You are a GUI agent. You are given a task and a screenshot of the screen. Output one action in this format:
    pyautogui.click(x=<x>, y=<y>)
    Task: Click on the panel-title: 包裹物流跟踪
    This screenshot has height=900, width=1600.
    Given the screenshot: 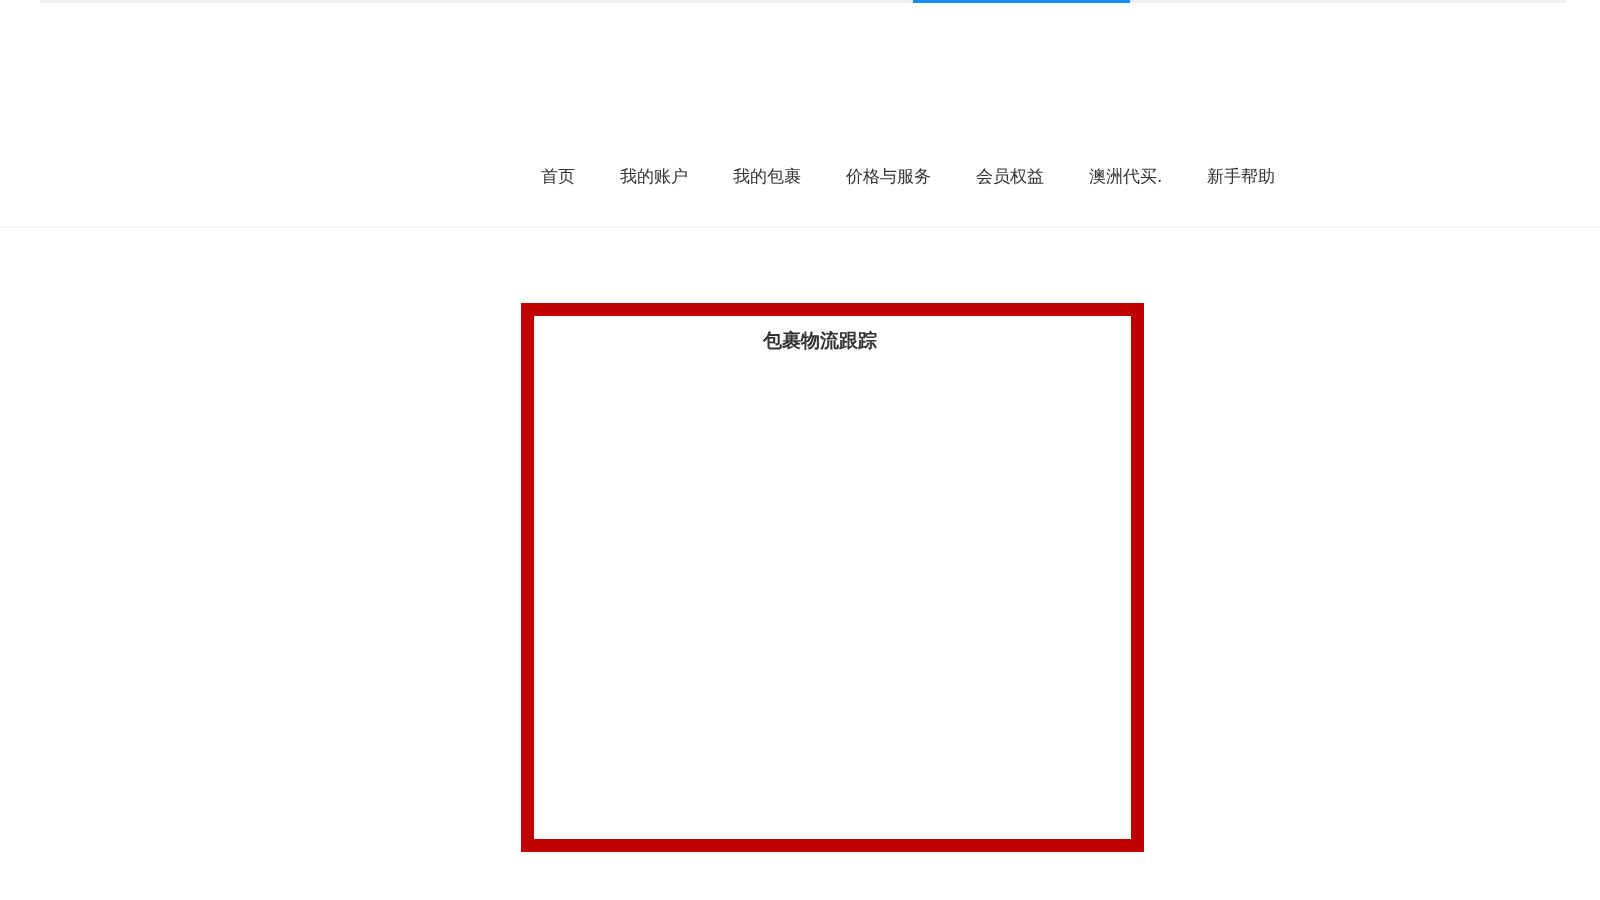 What is the action you would take?
    pyautogui.click(x=820, y=340)
    